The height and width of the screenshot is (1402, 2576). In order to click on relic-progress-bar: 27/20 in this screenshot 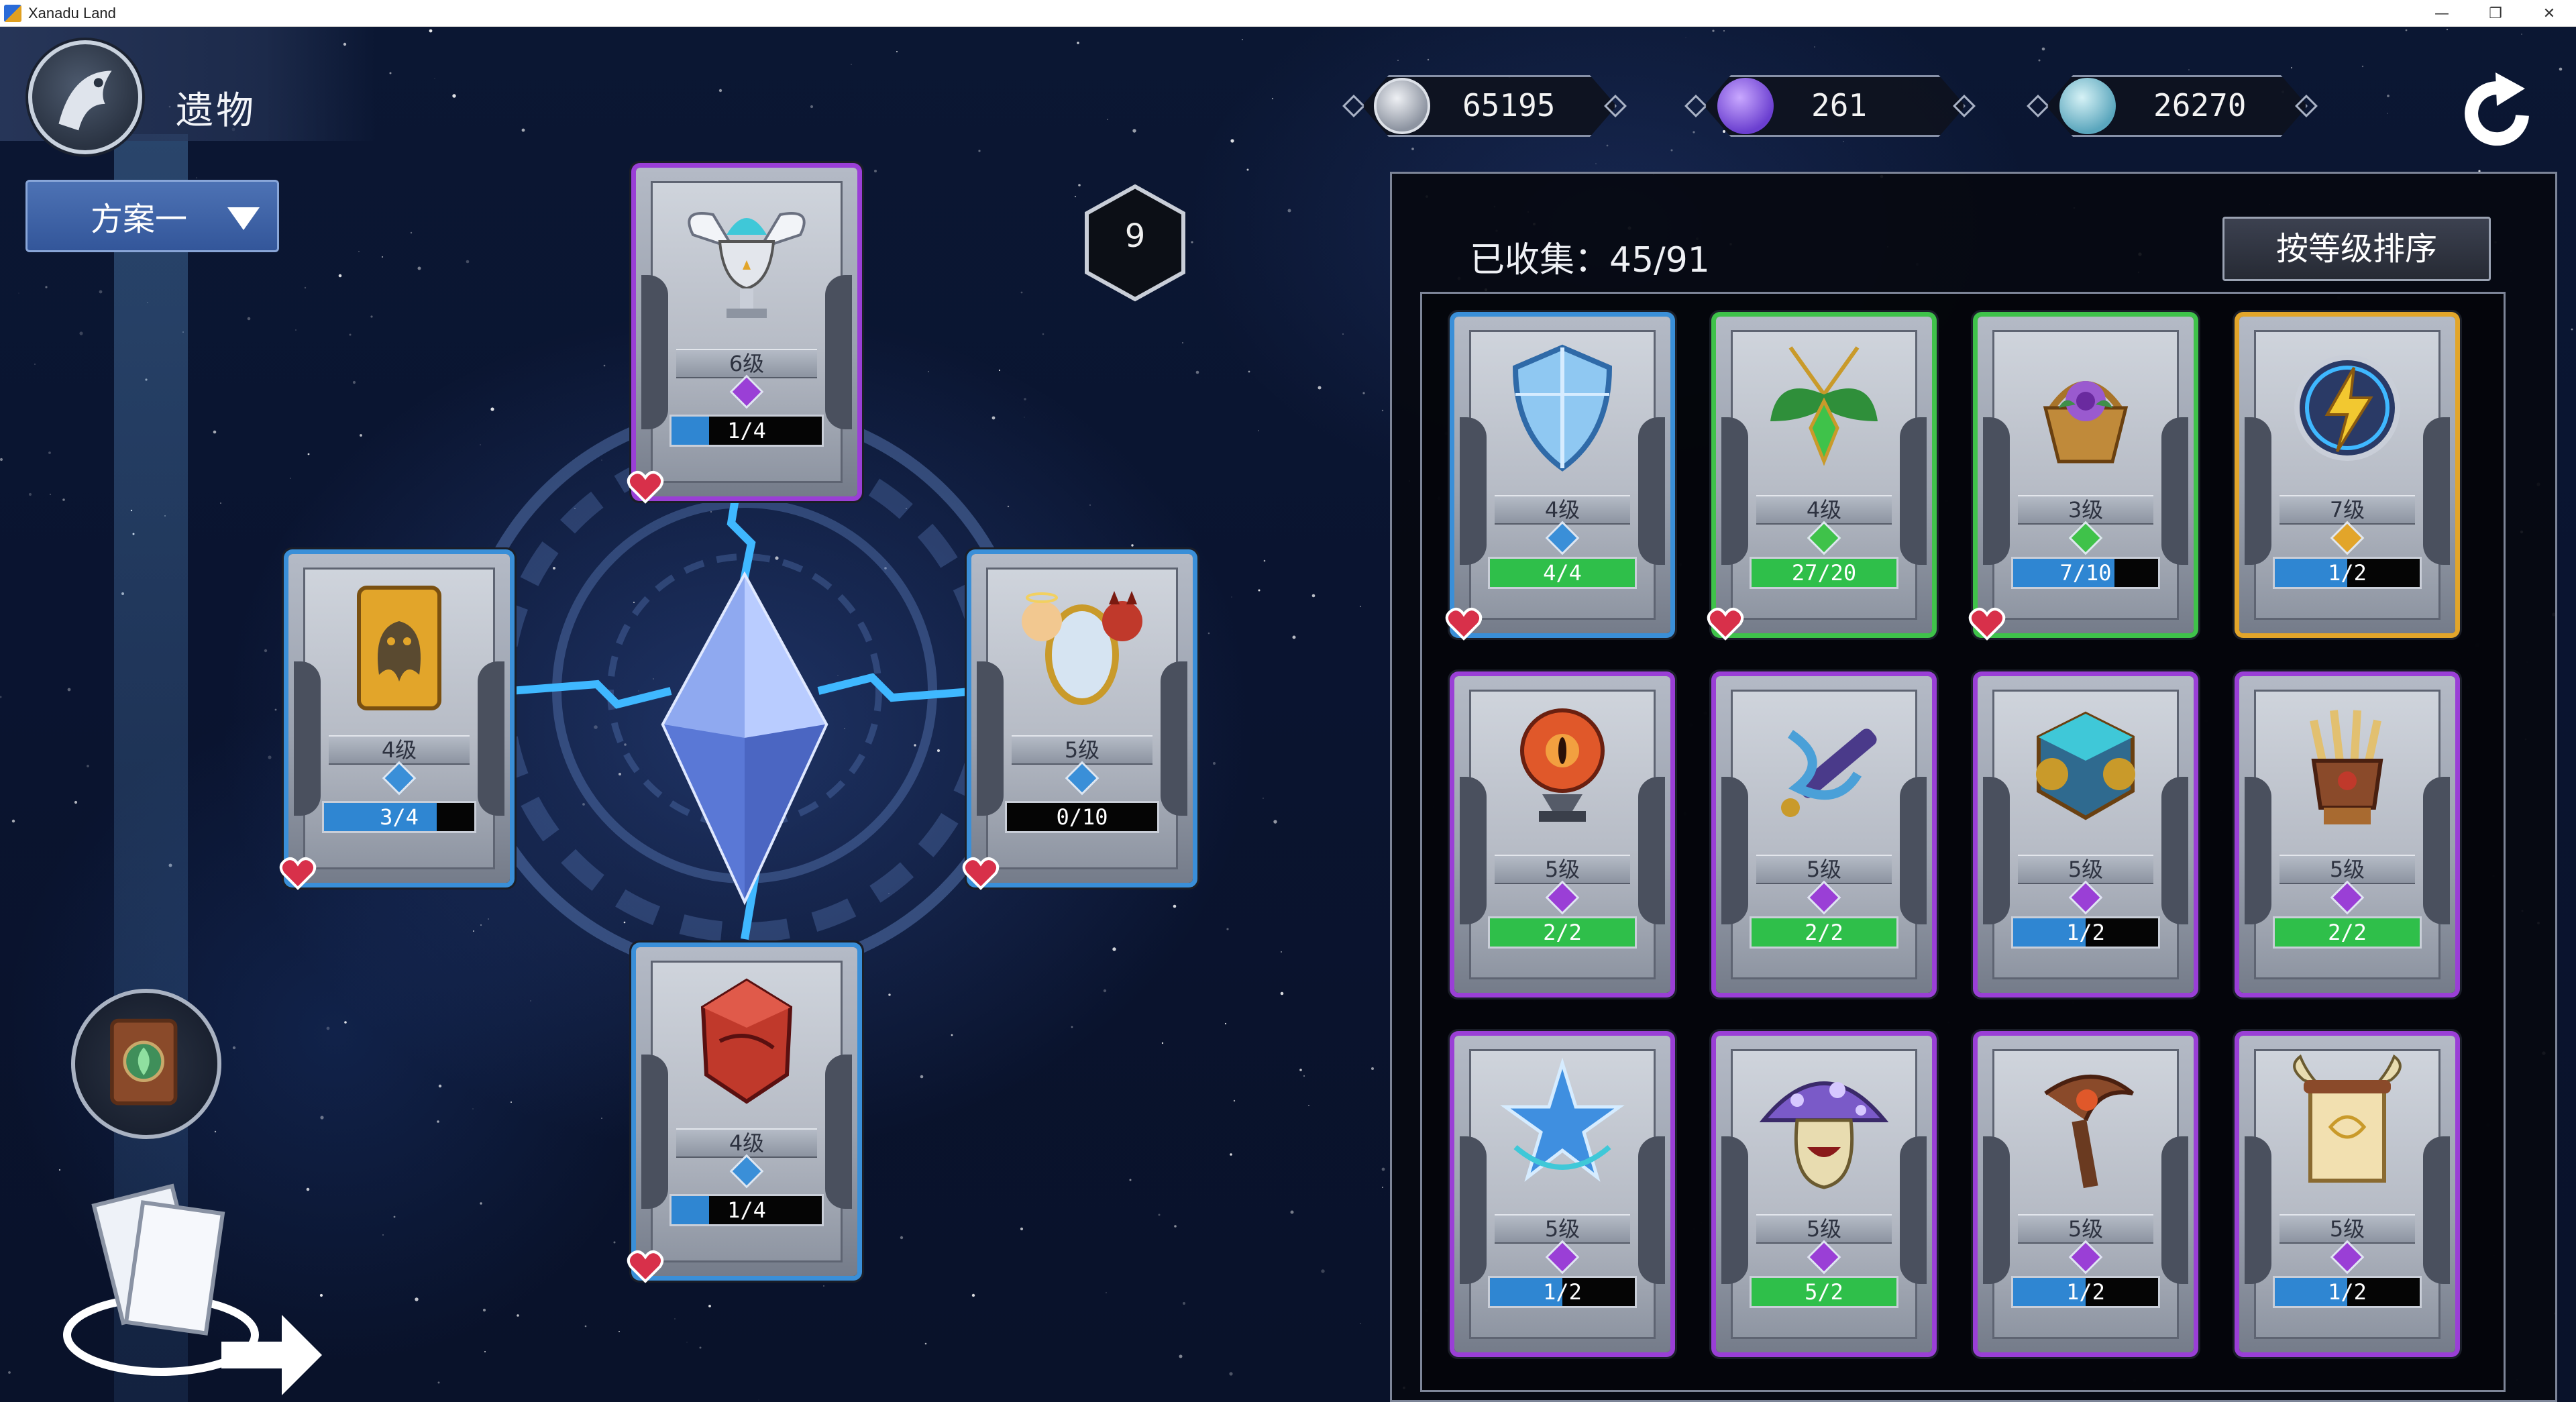, I will do `click(1824, 573)`.